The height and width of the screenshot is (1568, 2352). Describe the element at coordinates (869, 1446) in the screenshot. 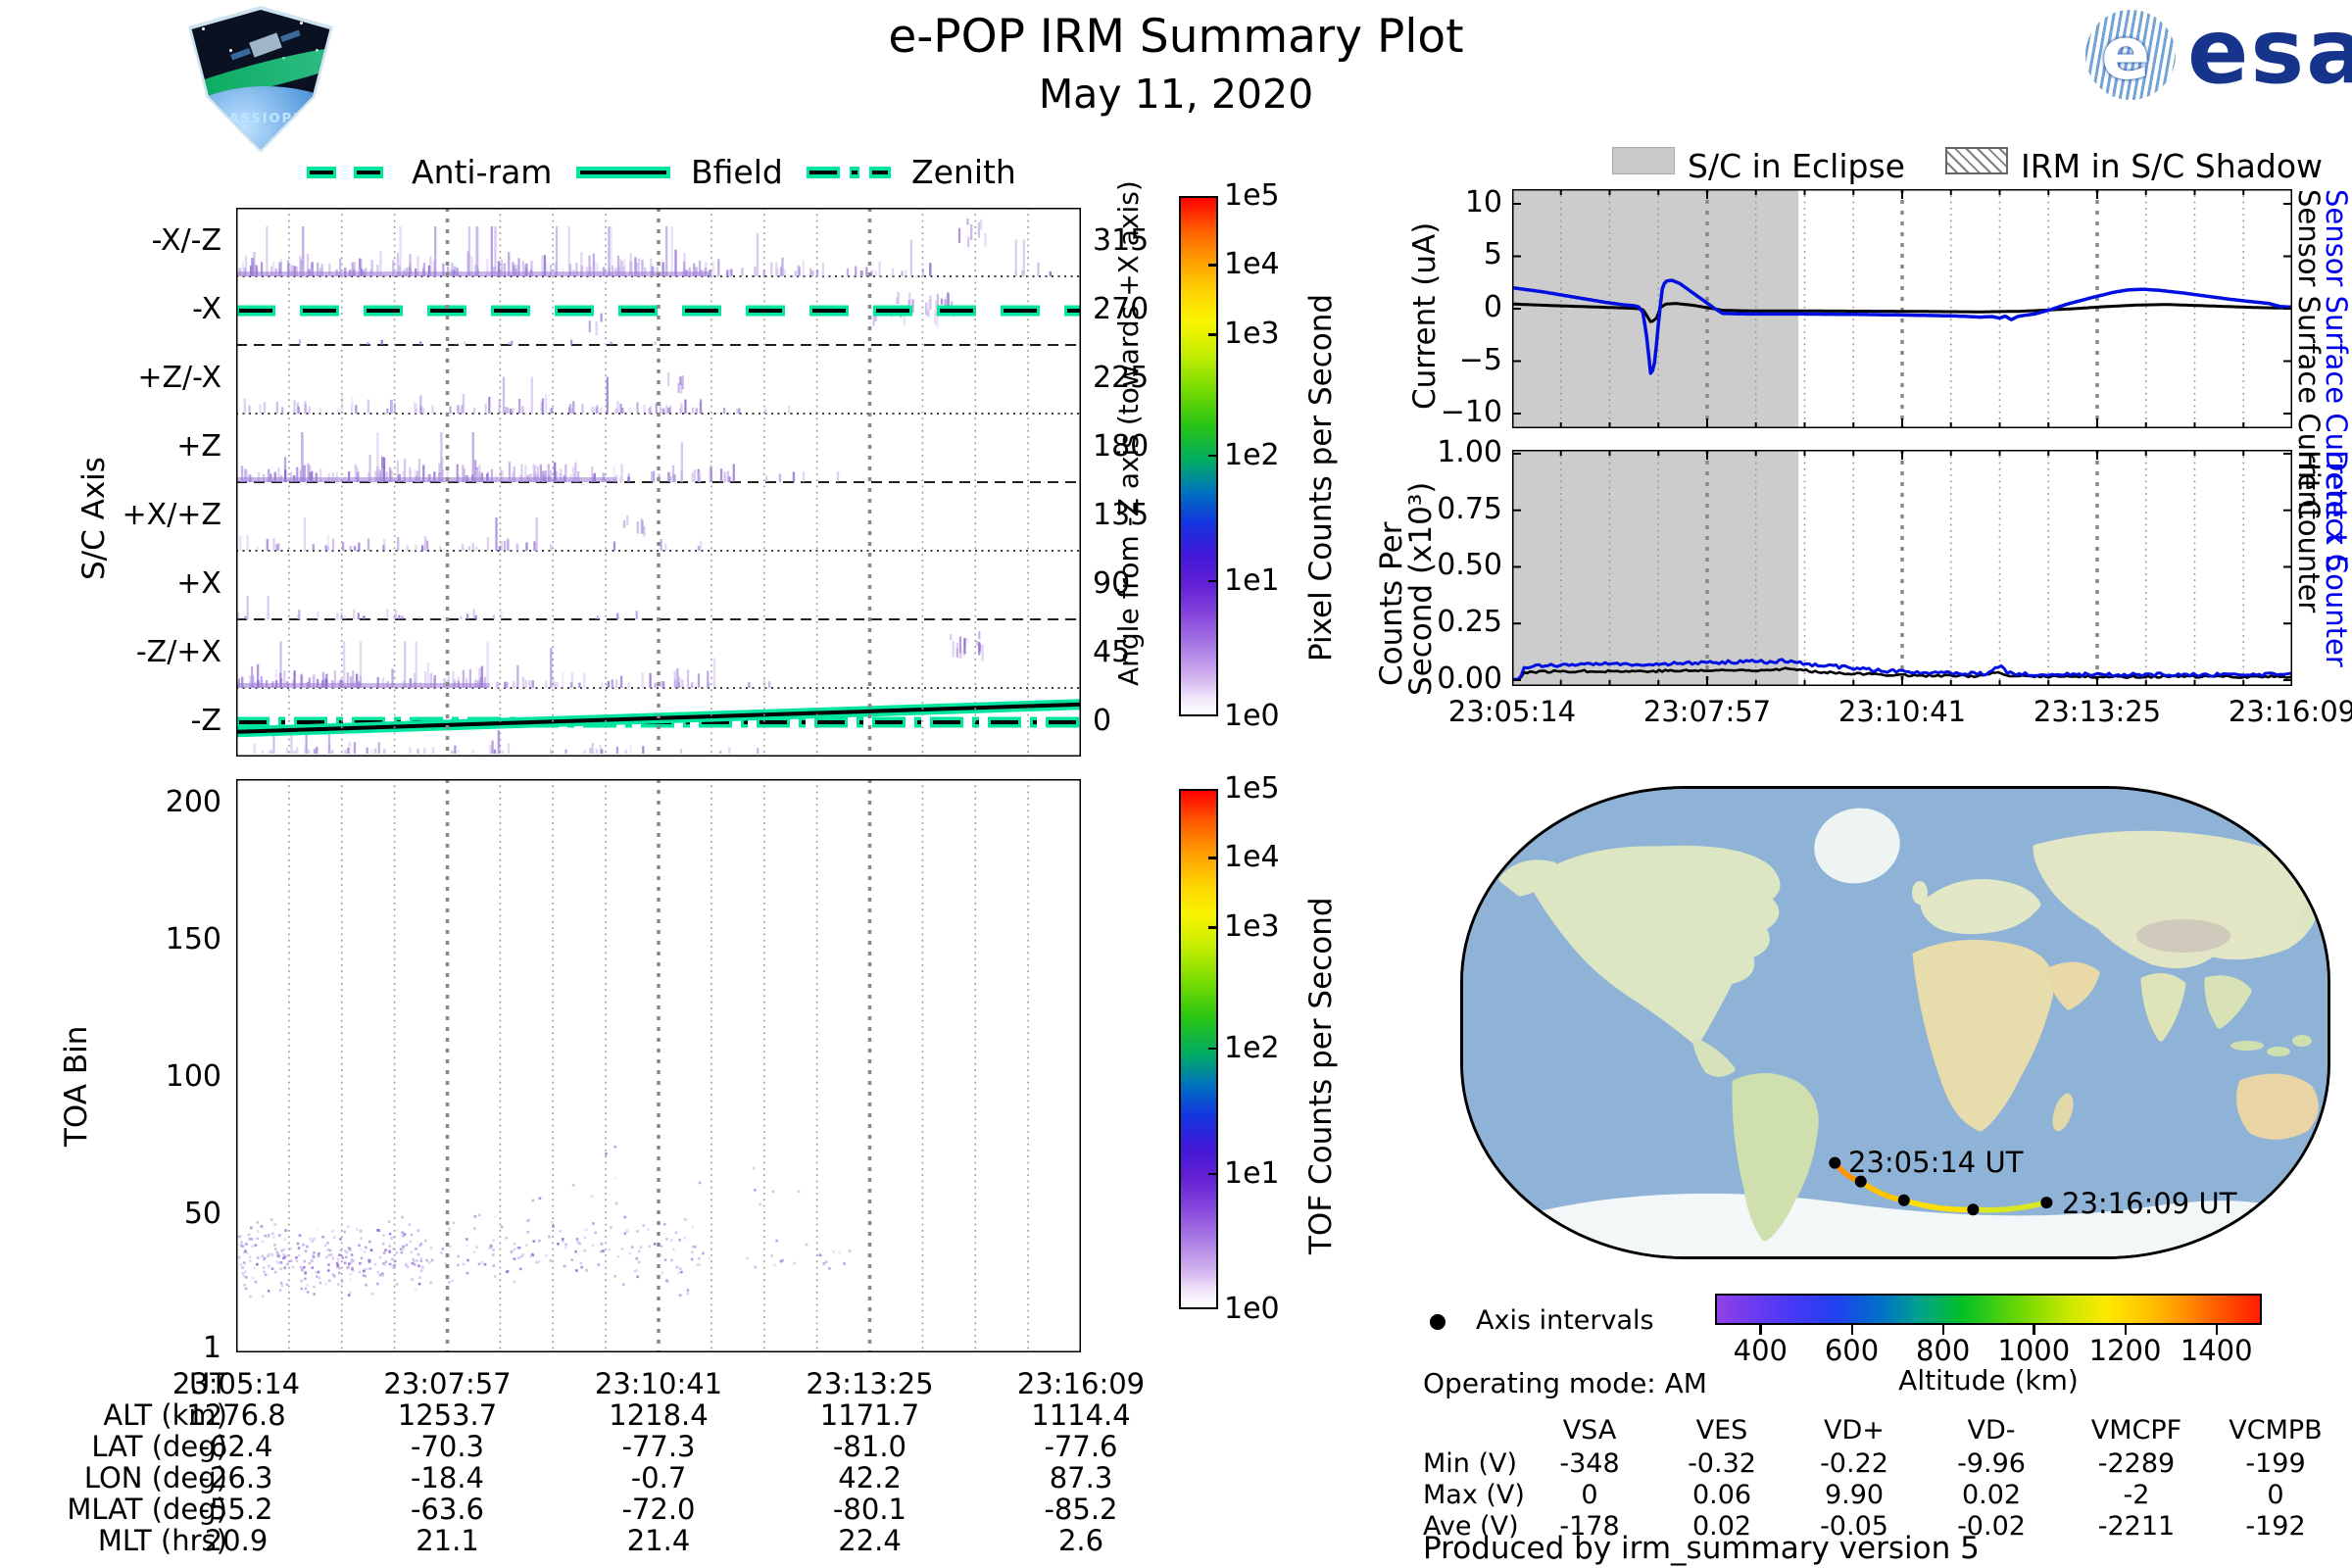

I see `eph-value: -81.0` at that location.